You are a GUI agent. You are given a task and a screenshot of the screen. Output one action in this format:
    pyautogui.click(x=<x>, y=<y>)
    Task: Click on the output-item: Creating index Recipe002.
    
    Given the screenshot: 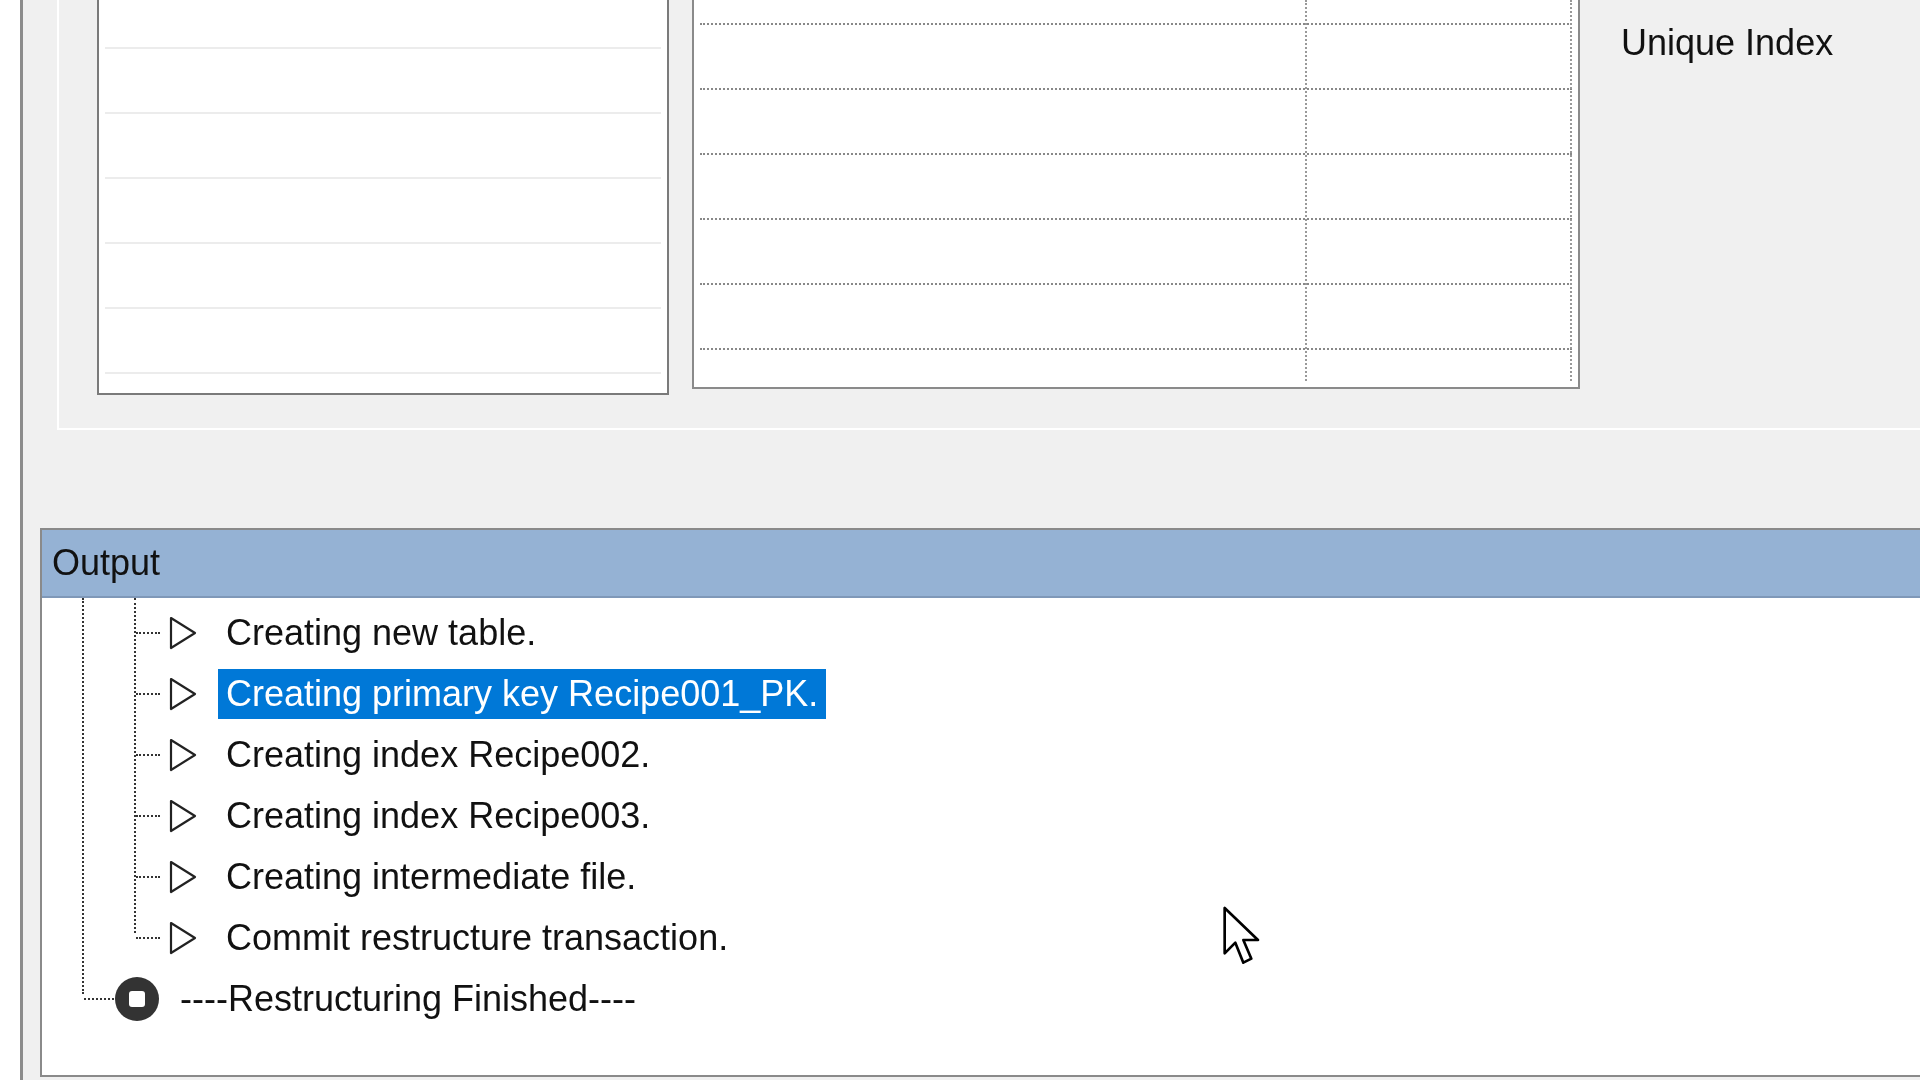 What is the action you would take?
    pyautogui.click(x=438, y=754)
    